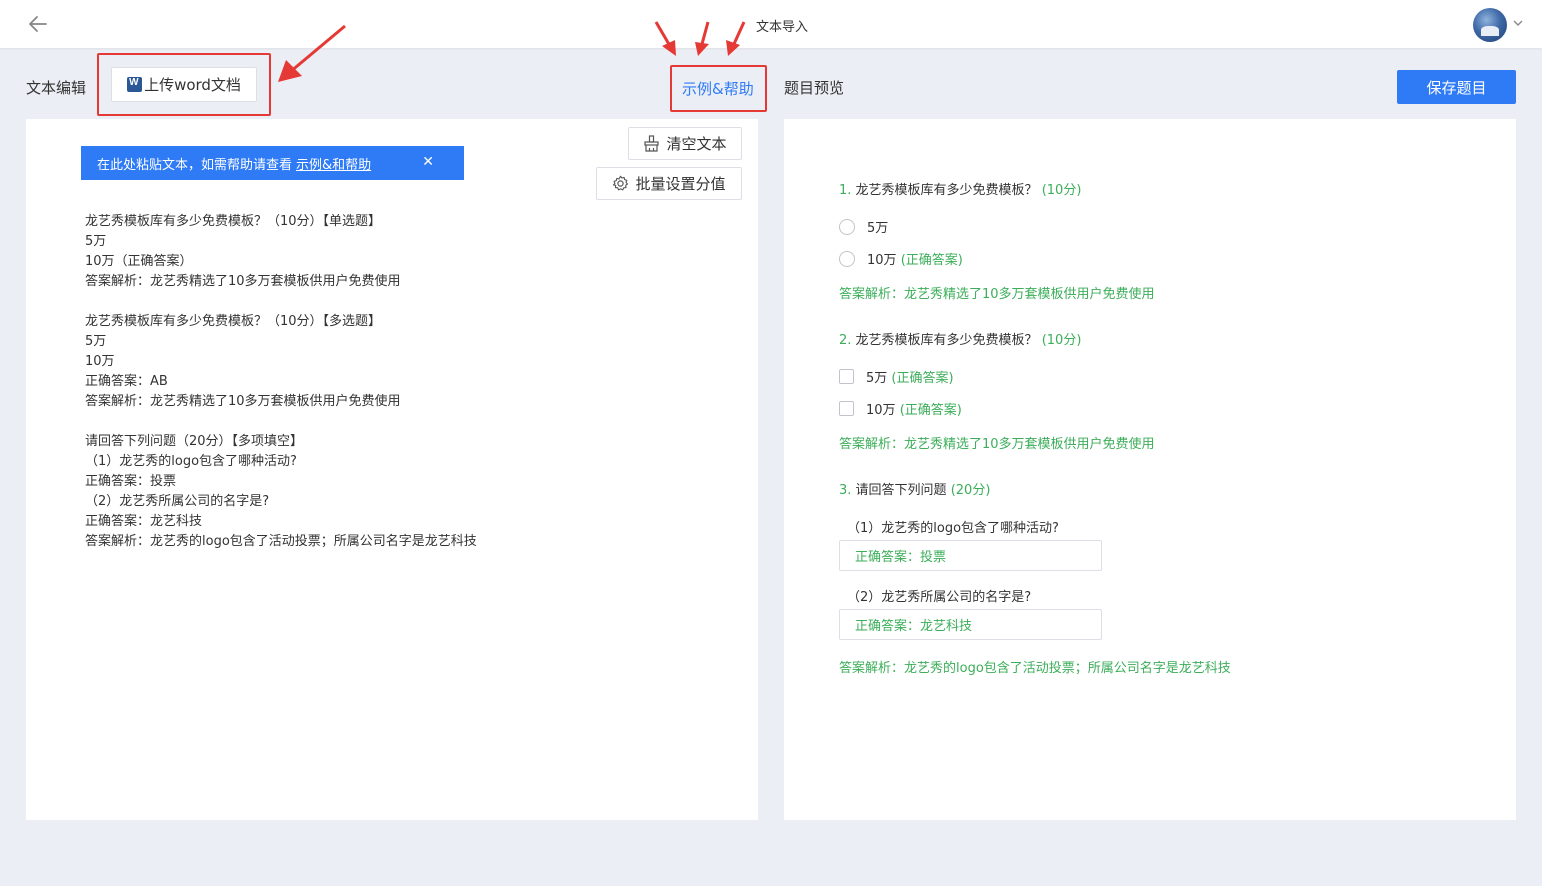 Image resolution: width=1542 pixels, height=886 pixels. Describe the element at coordinates (781, 27) in the screenshot. I see `page-title: 文本导入` at that location.